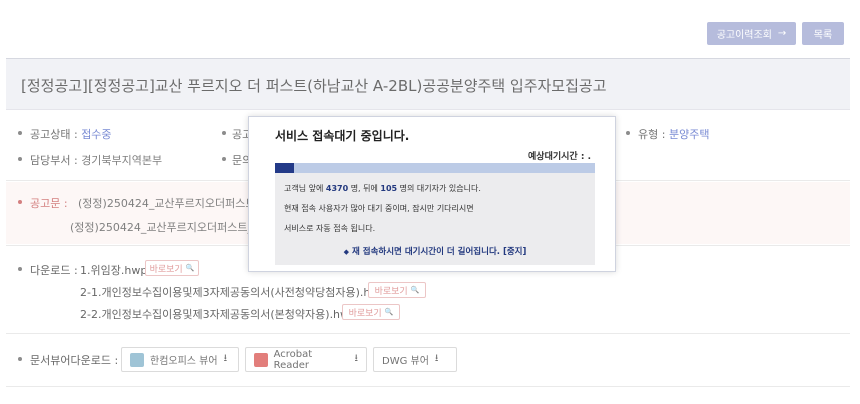  I want to click on queue-count-text: 고객님 앞에 4370 명, 뒤에 105 명의 대기자가 있습니다., so click(382, 188).